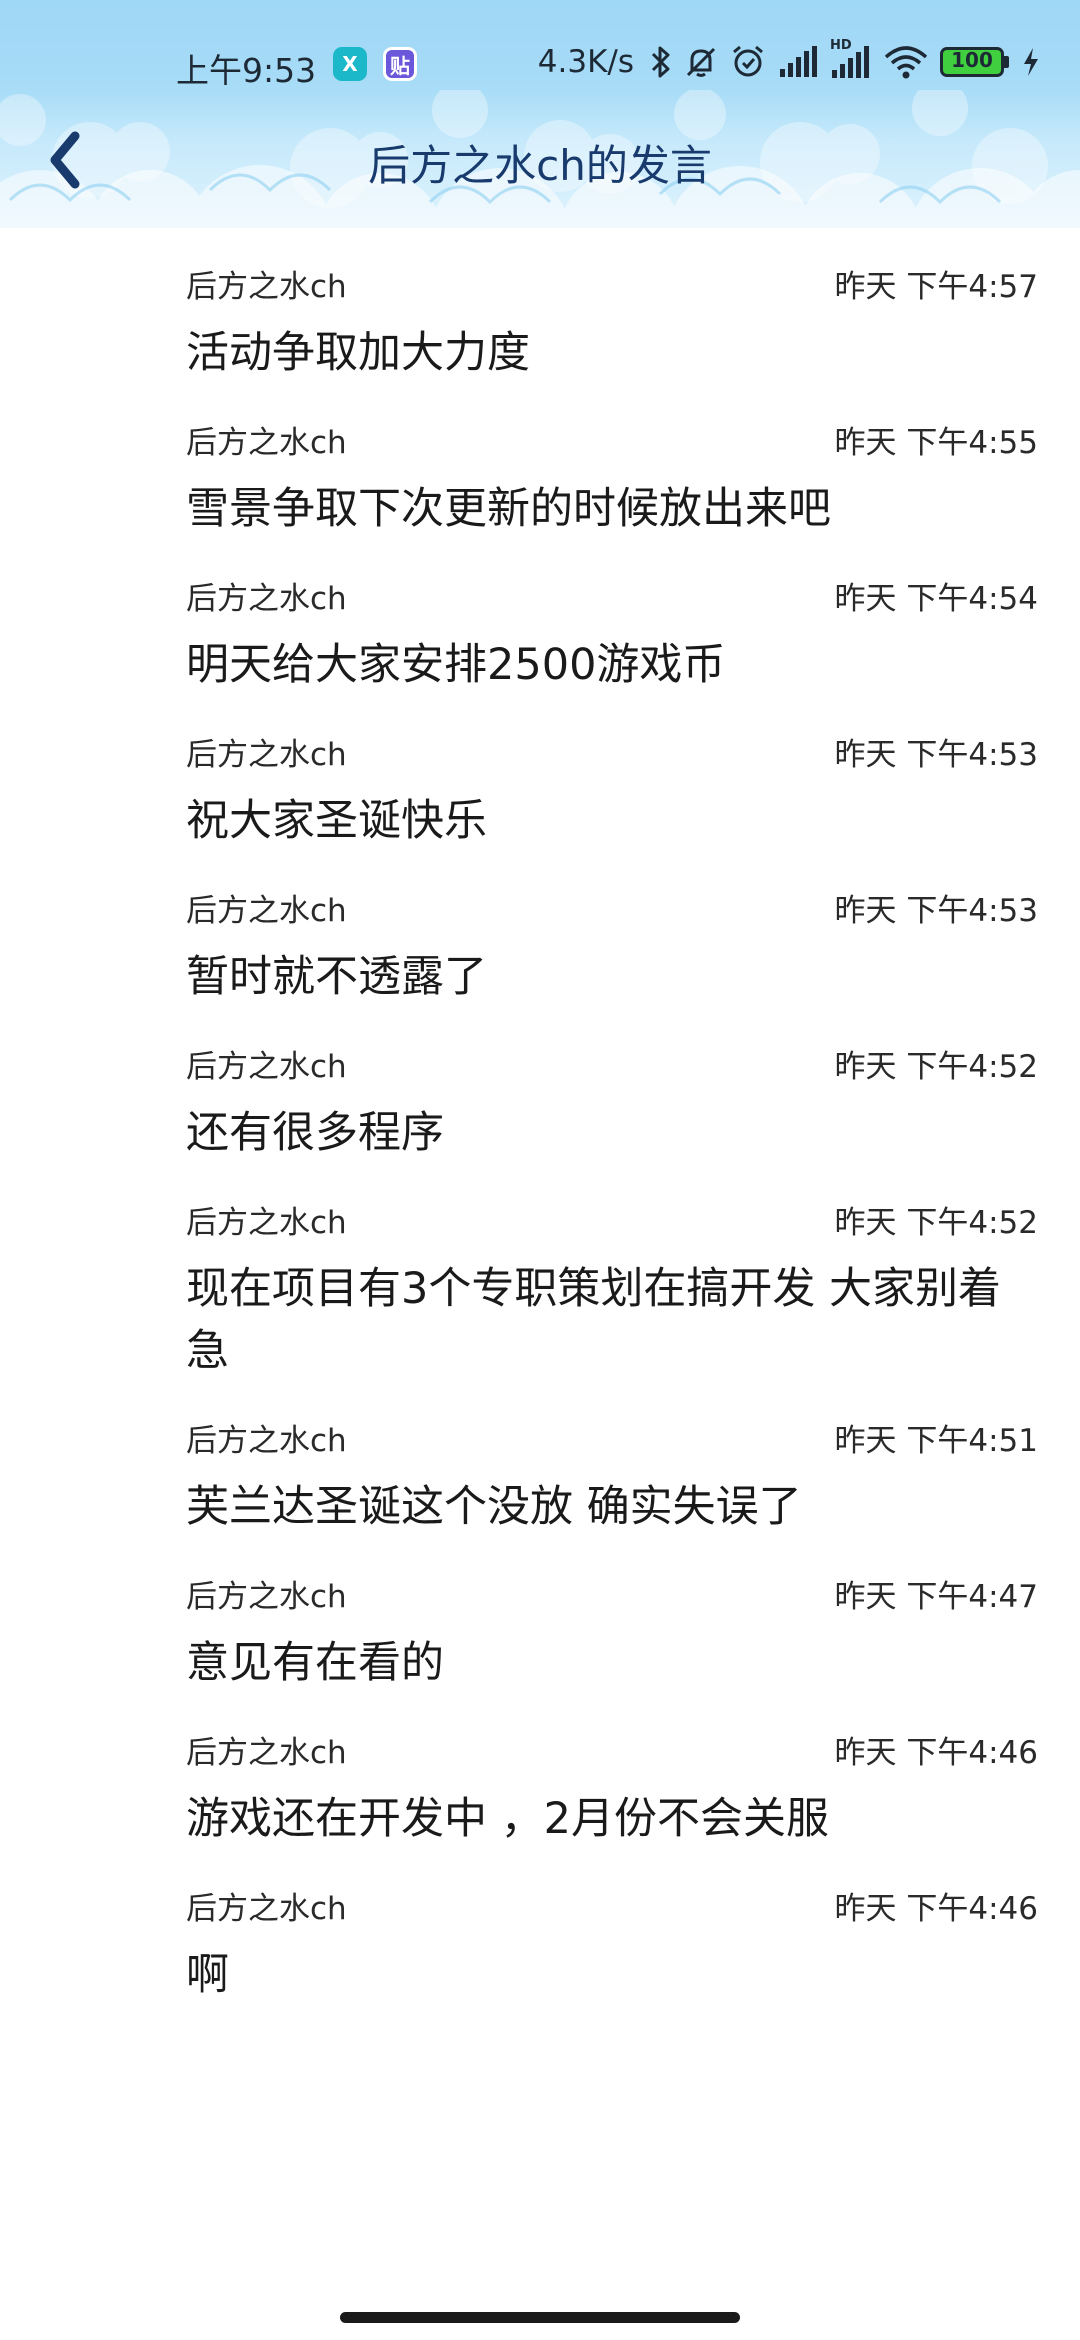 The image size is (1080, 2340). What do you see at coordinates (936, 443) in the screenshot?
I see `message-timestamp: 昨天 下午4:55` at bounding box center [936, 443].